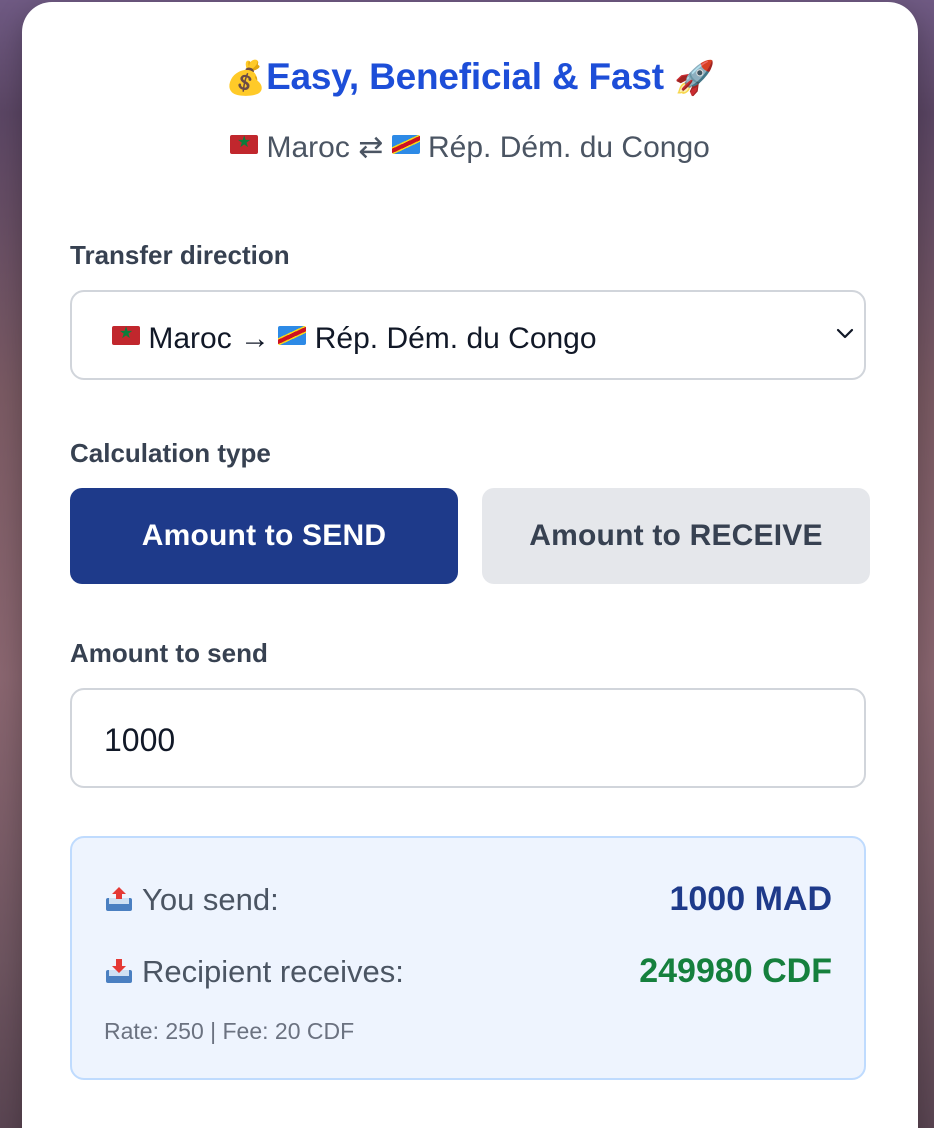  Describe the element at coordinates (229, 1031) in the screenshot. I see `rate-fee-text: Rate: 250 | Fee: 20 CDF` at that location.